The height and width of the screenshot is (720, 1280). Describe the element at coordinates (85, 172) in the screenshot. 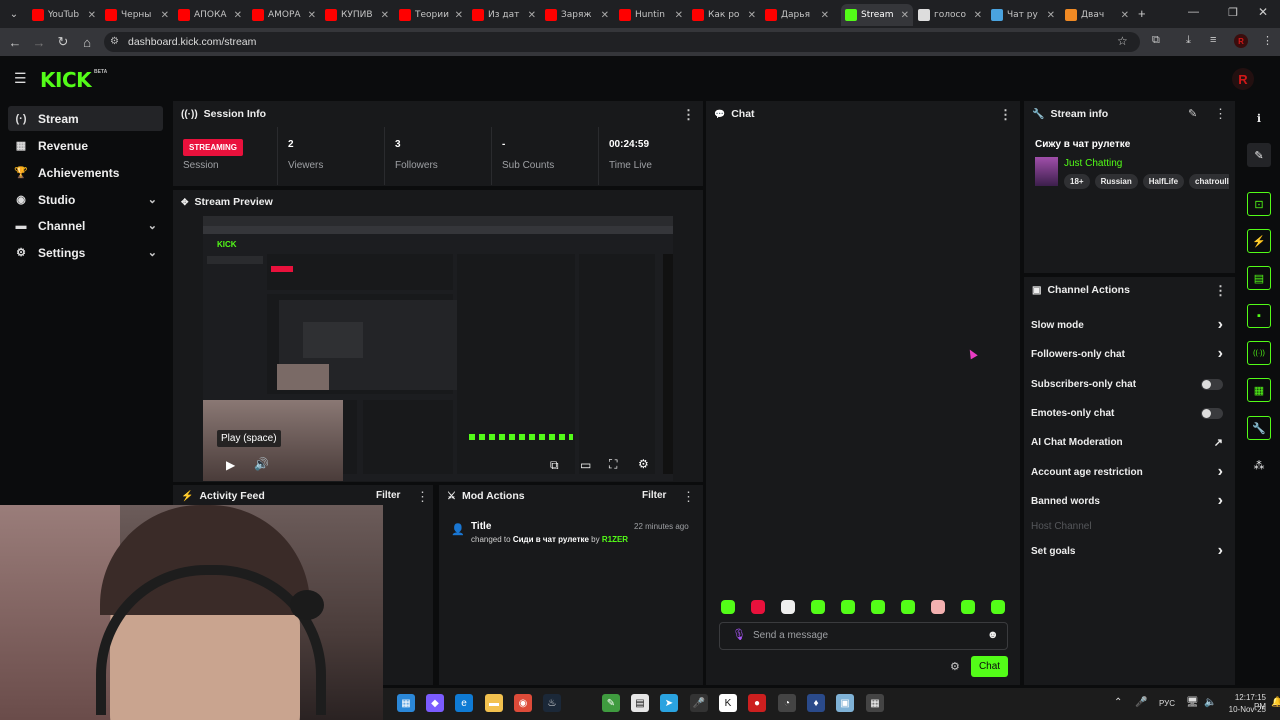

I see `sidebar-item-achievements: 🏆 Achievements` at that location.